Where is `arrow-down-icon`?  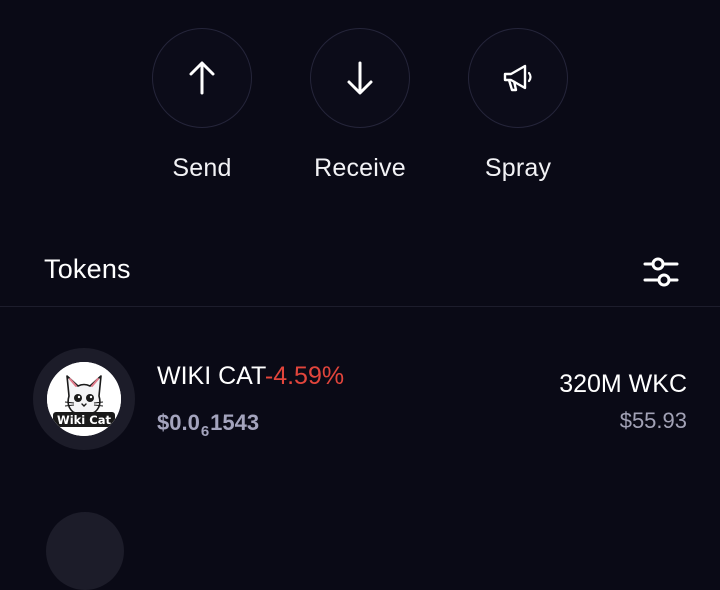
arrow-down-icon is located at coordinates (360, 78).